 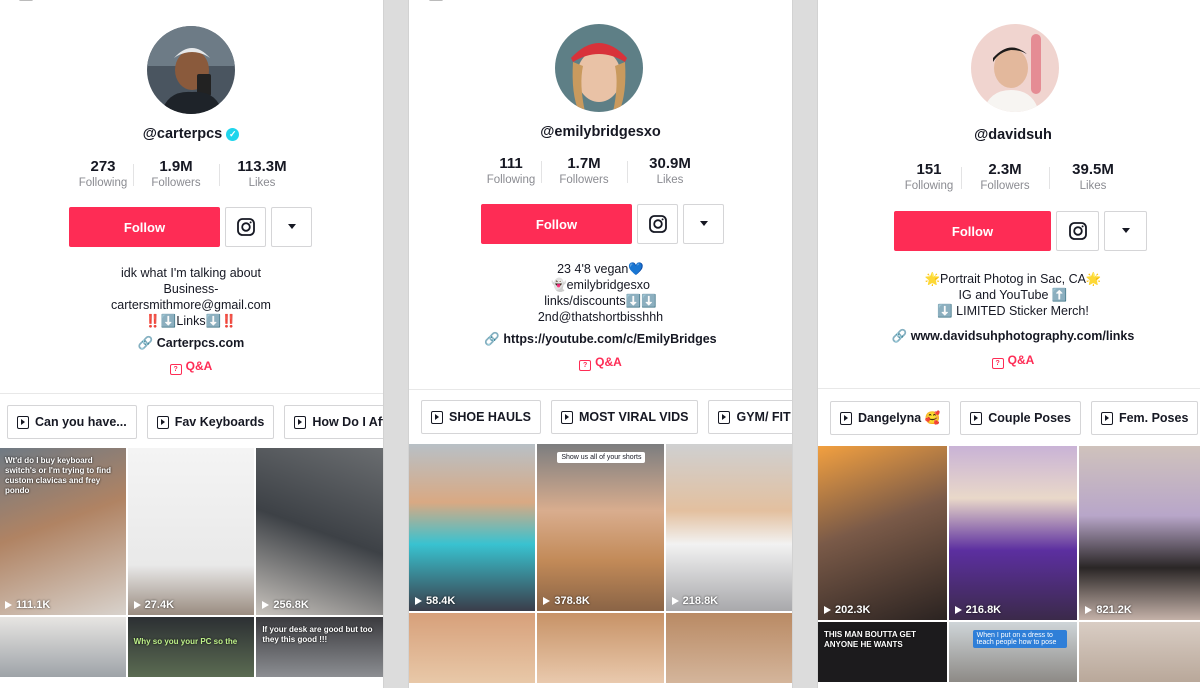 I want to click on bio-link: 🔗 www.davidsuhphotography.com/links, so click(x=1009, y=336).